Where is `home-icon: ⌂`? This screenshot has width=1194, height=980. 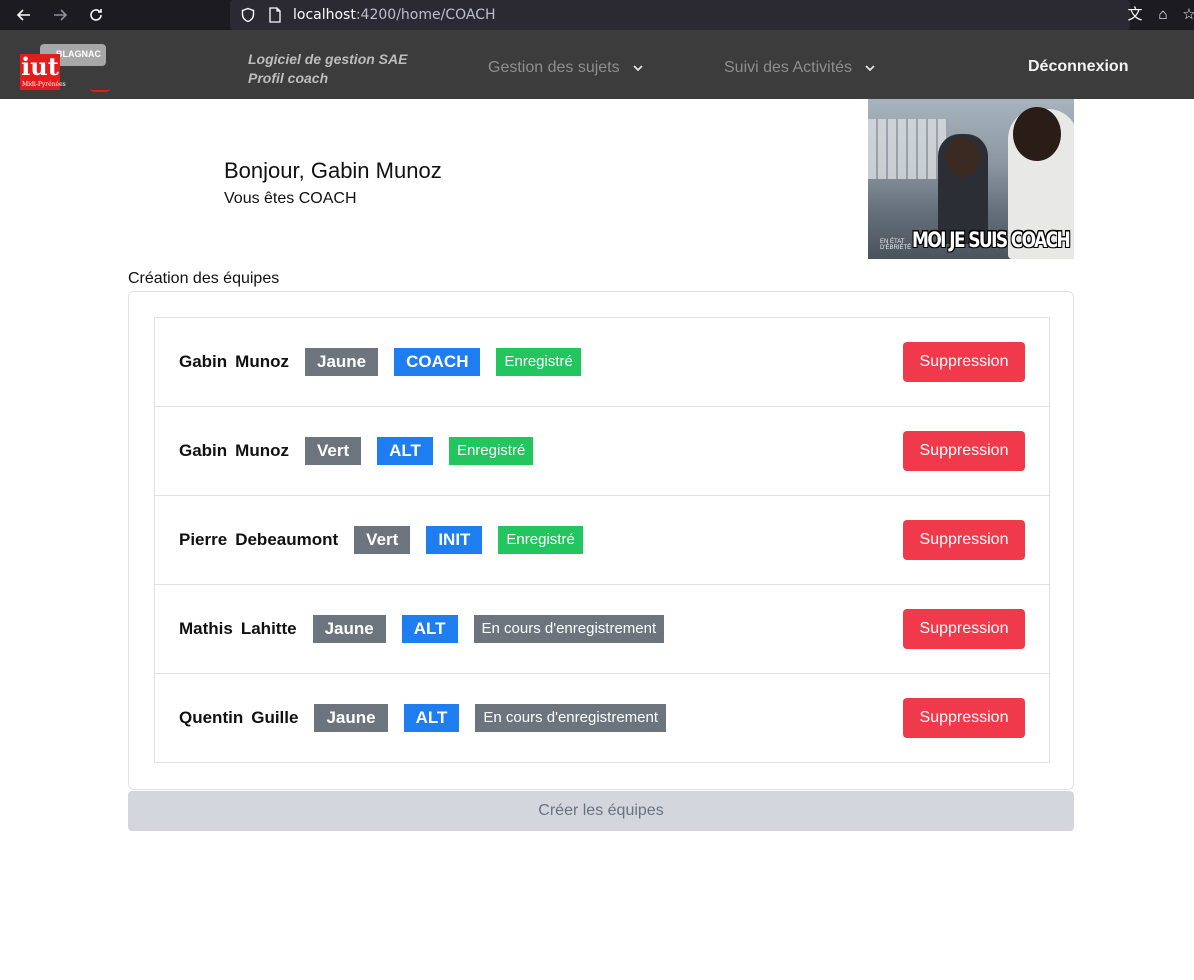 home-icon: ⌂ is located at coordinates (1163, 15).